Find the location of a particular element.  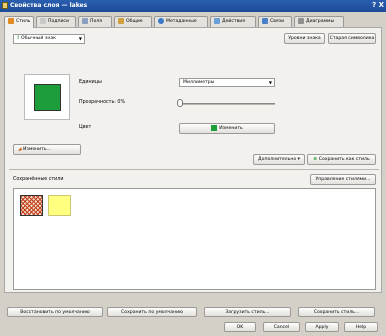

symbol-preview is located at coordinates (47, 97).